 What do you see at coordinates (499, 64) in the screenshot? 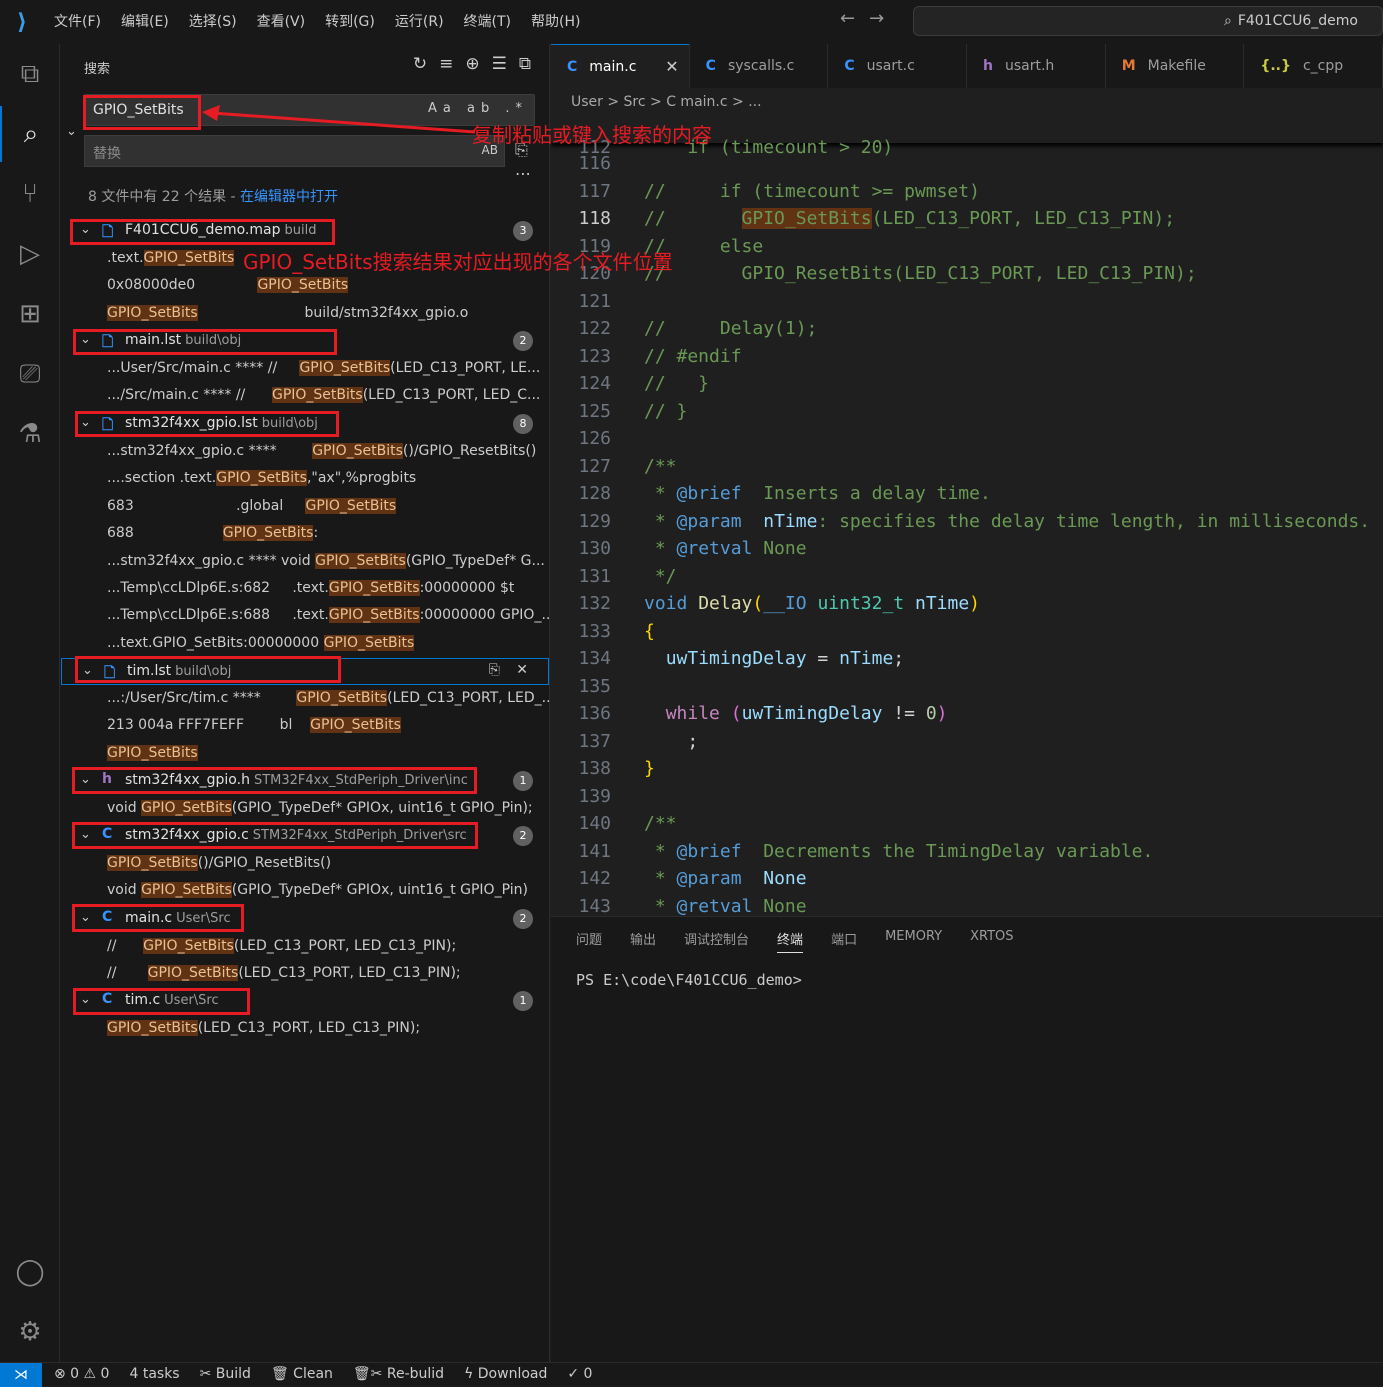
I see `view-as-tree-icon: ☰` at bounding box center [499, 64].